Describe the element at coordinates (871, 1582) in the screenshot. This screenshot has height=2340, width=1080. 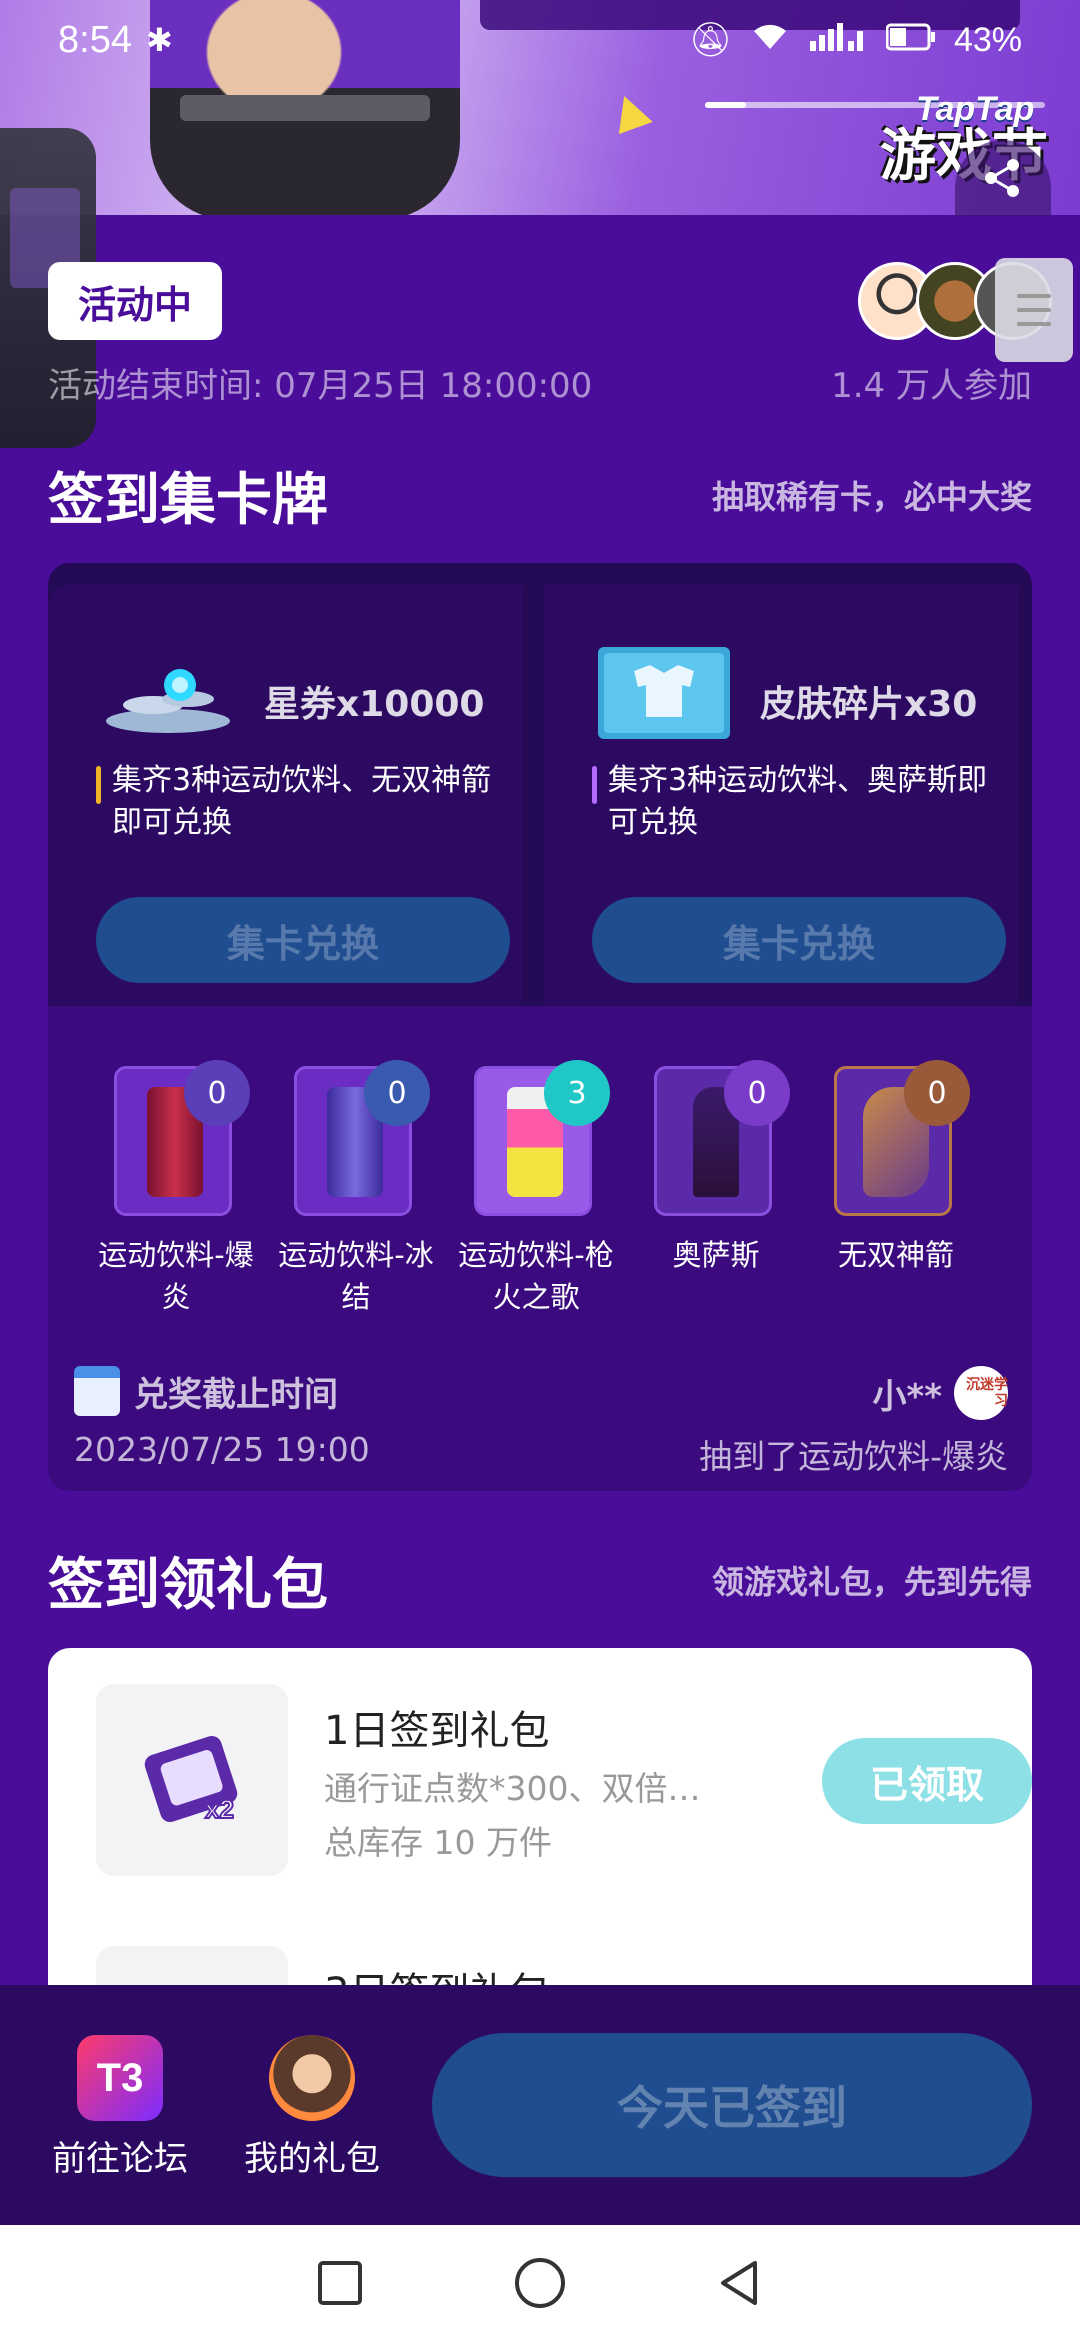
I see `section-subtitle: 领游戏礼包，先到先得` at that location.